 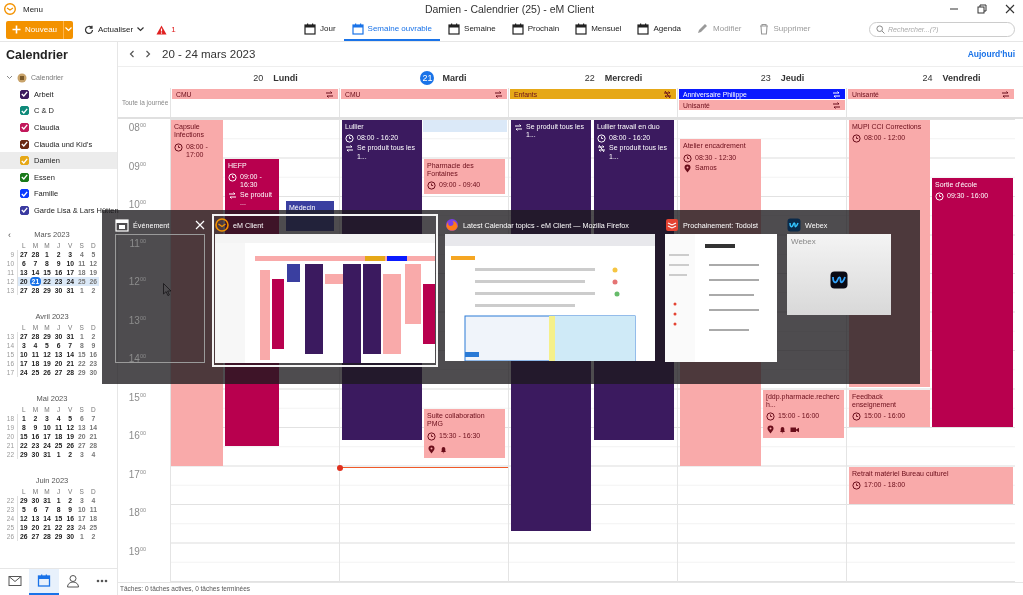 What do you see at coordinates (803, 242) in the screenshot?
I see `preview-title: Webex` at bounding box center [803, 242].